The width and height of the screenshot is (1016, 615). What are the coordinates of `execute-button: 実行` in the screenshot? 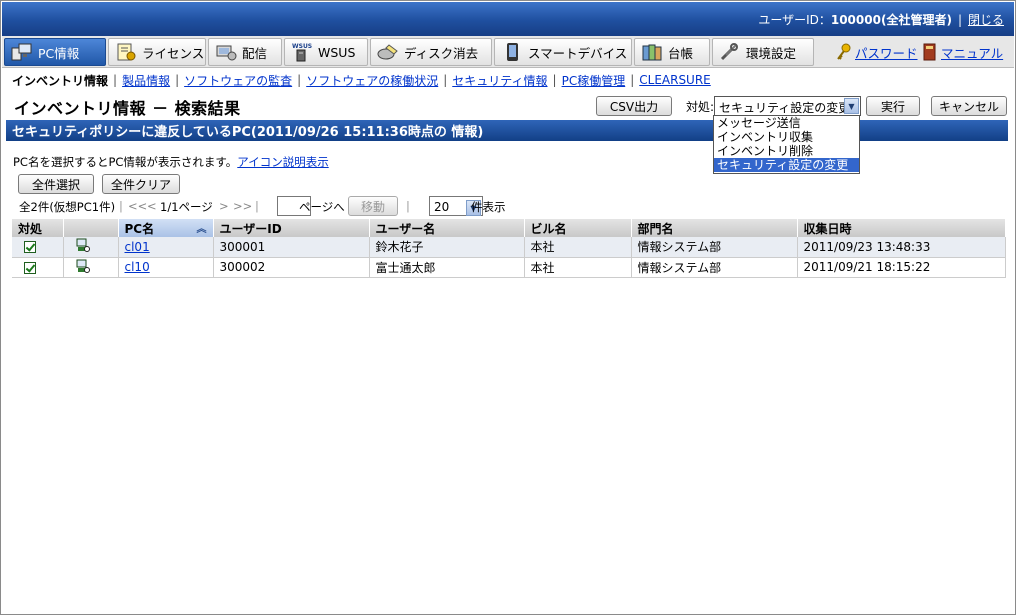 It's located at (893, 106).